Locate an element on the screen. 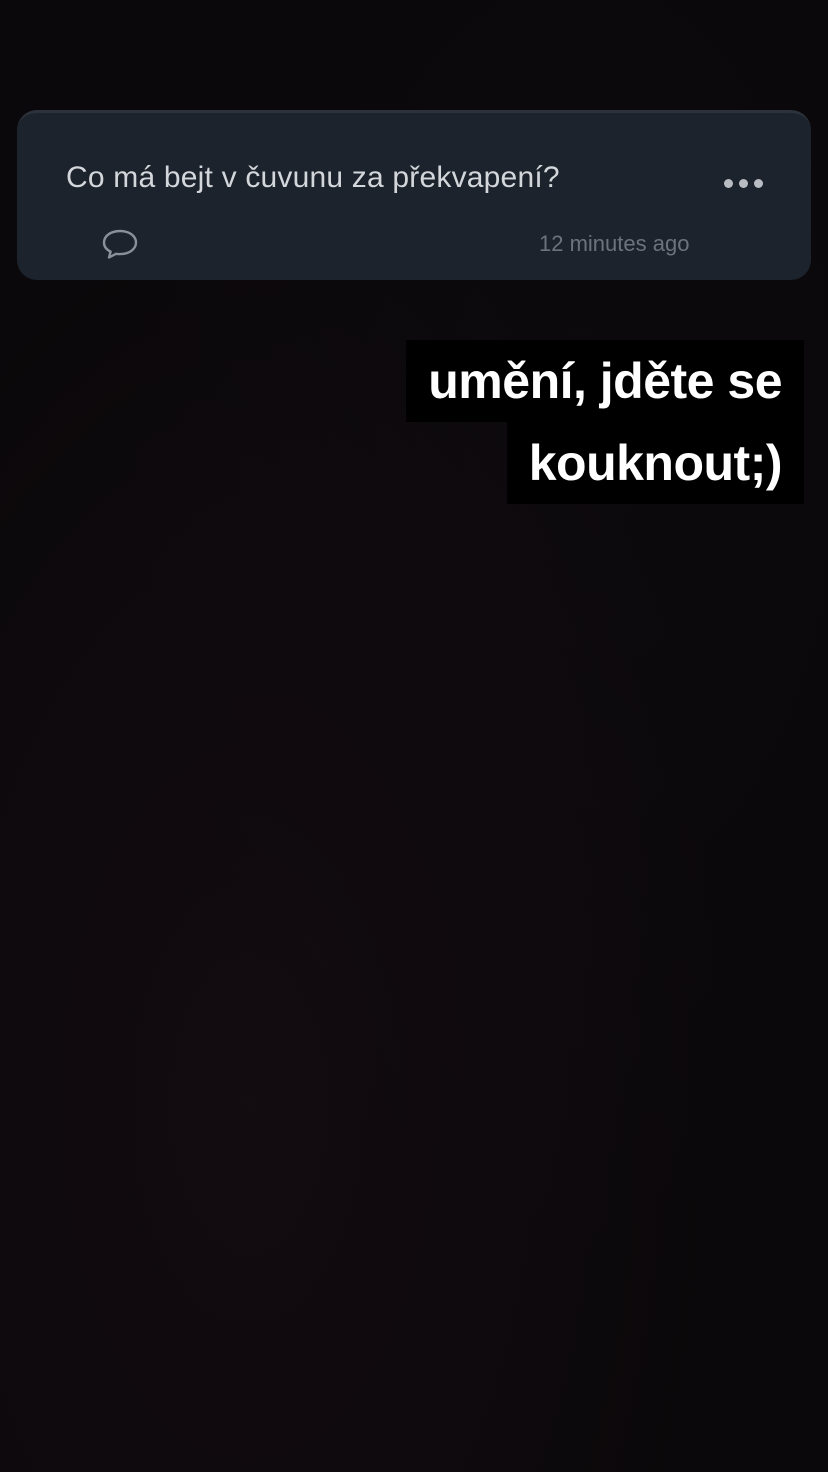  caption-line: umění, jděte se is located at coordinates (605, 381).